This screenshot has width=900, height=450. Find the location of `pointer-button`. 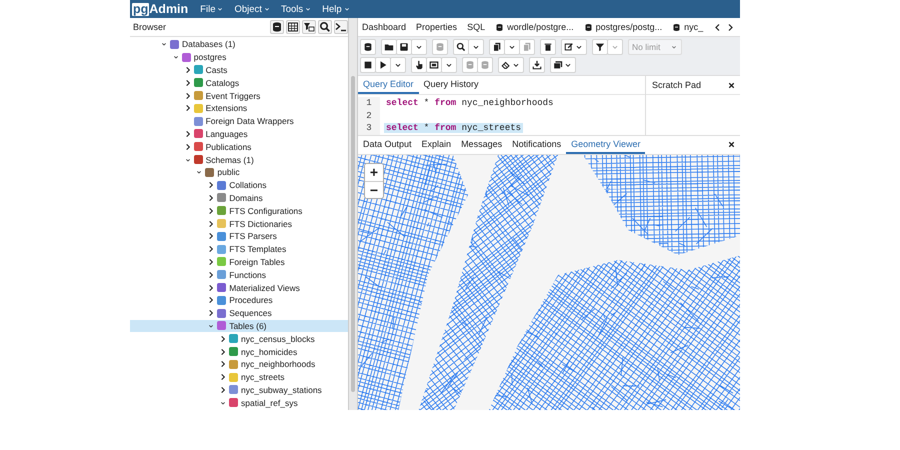

pointer-button is located at coordinates (419, 65).